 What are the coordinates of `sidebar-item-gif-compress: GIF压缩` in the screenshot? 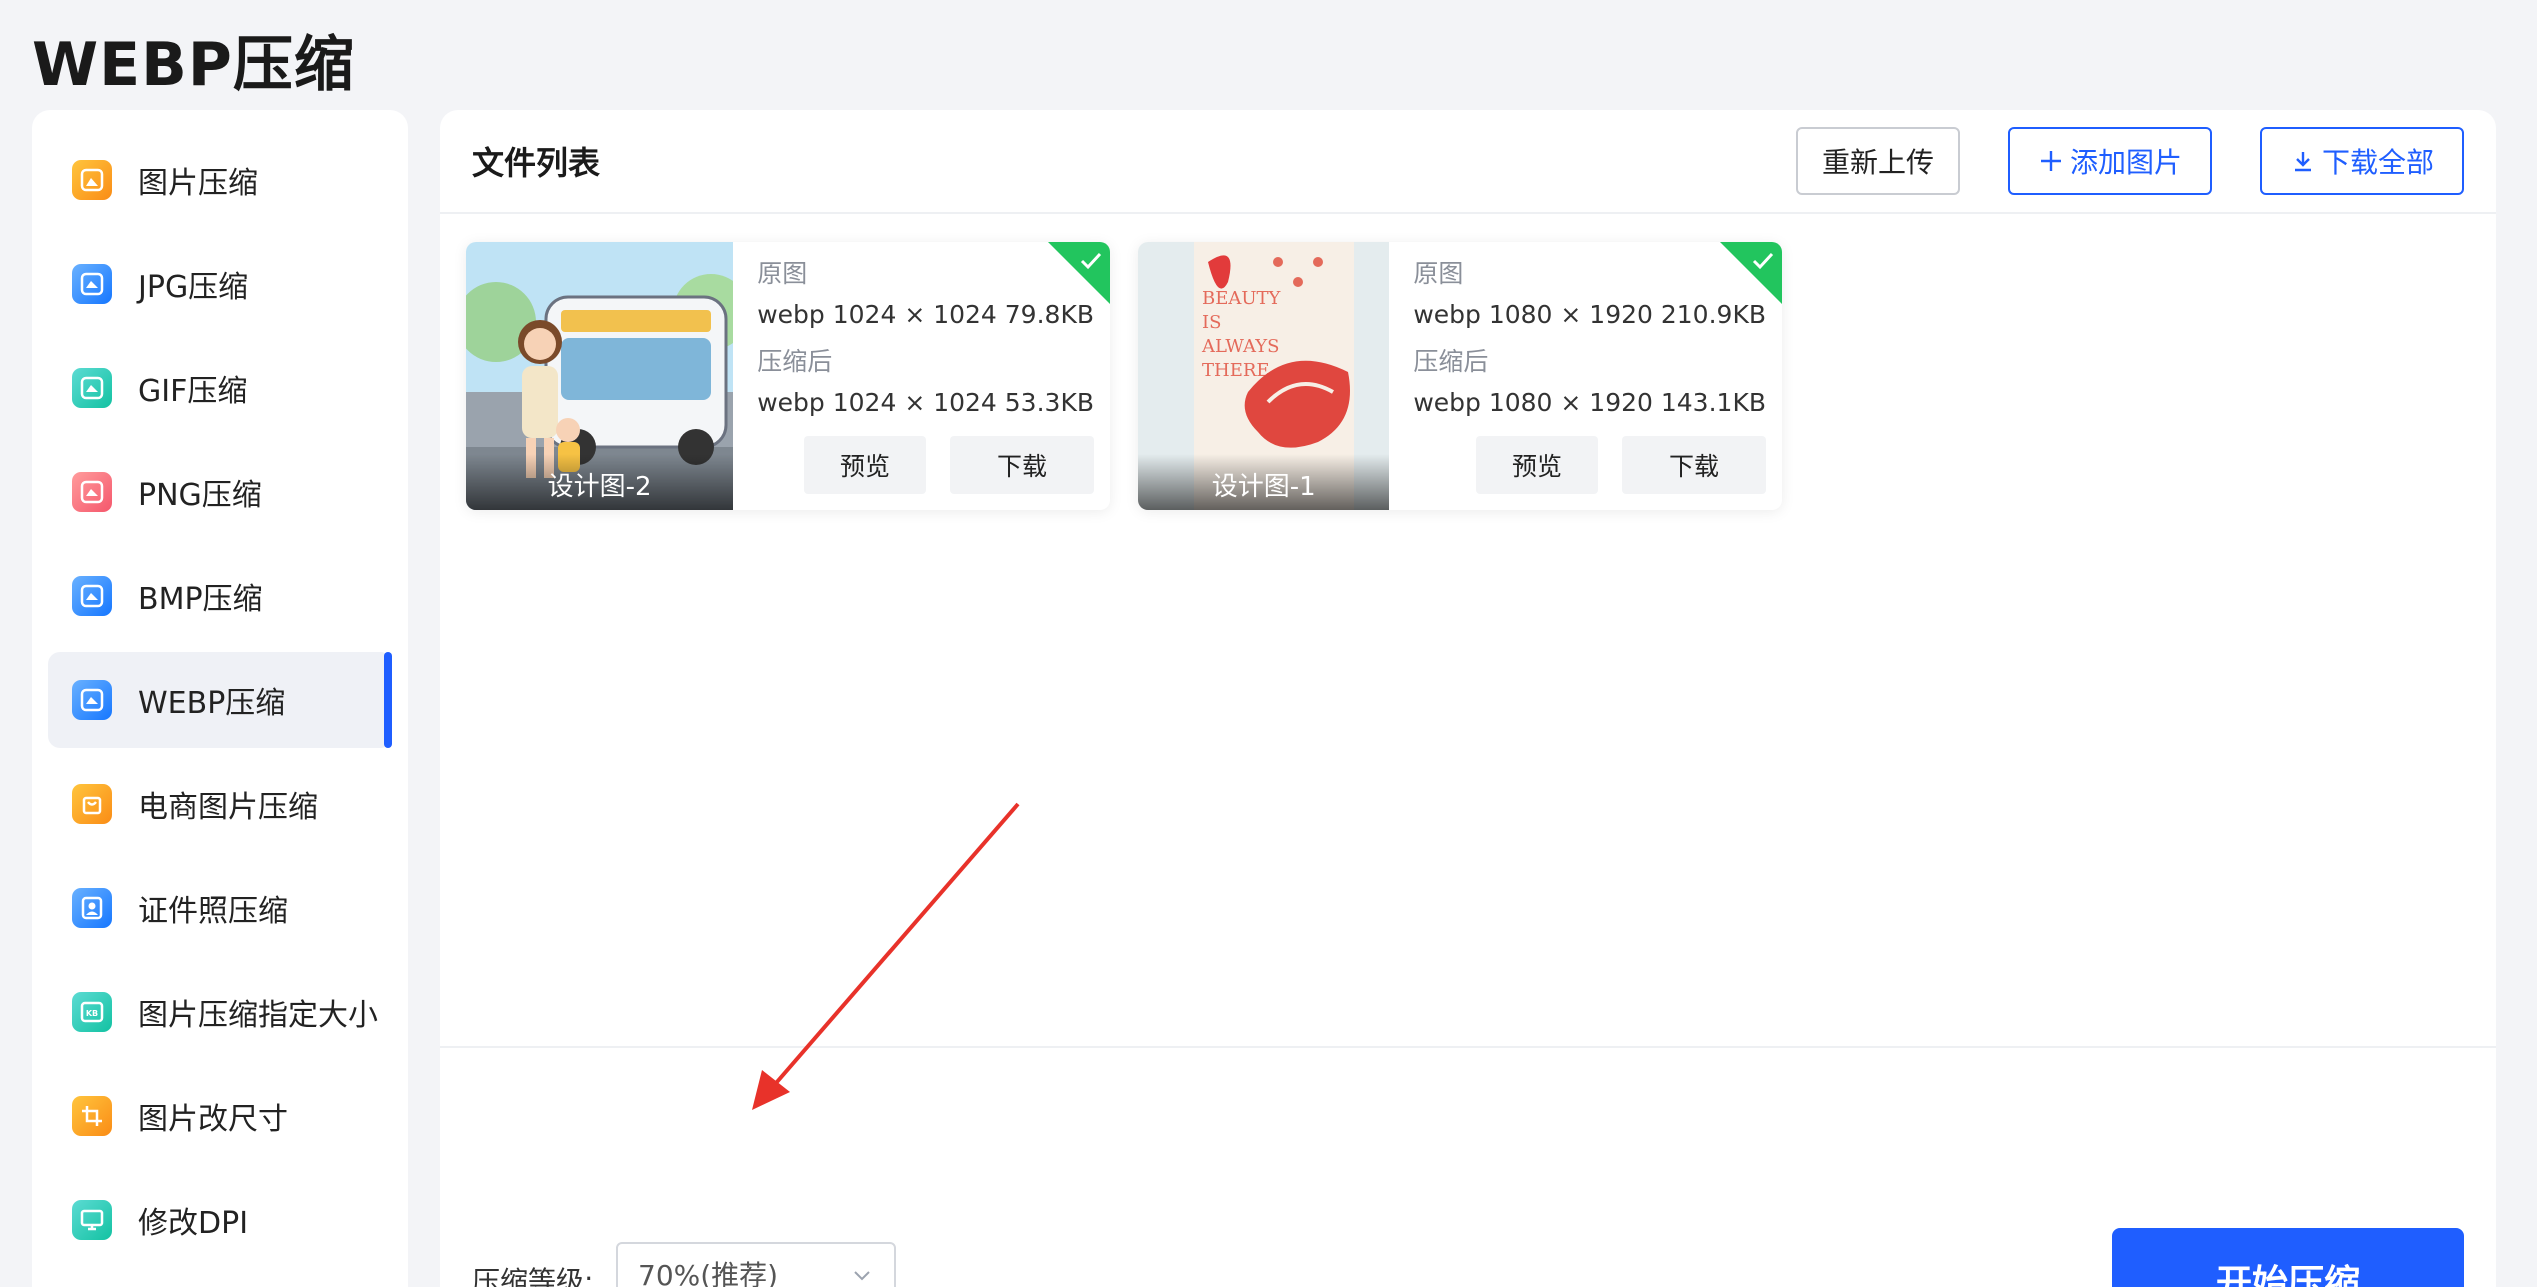 It's located at (220, 388).